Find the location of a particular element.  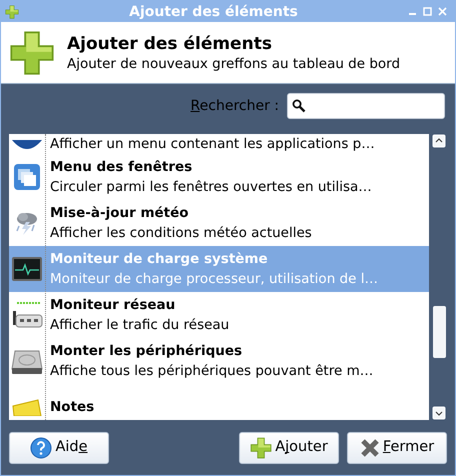

help-icon is located at coordinates (41, 448).